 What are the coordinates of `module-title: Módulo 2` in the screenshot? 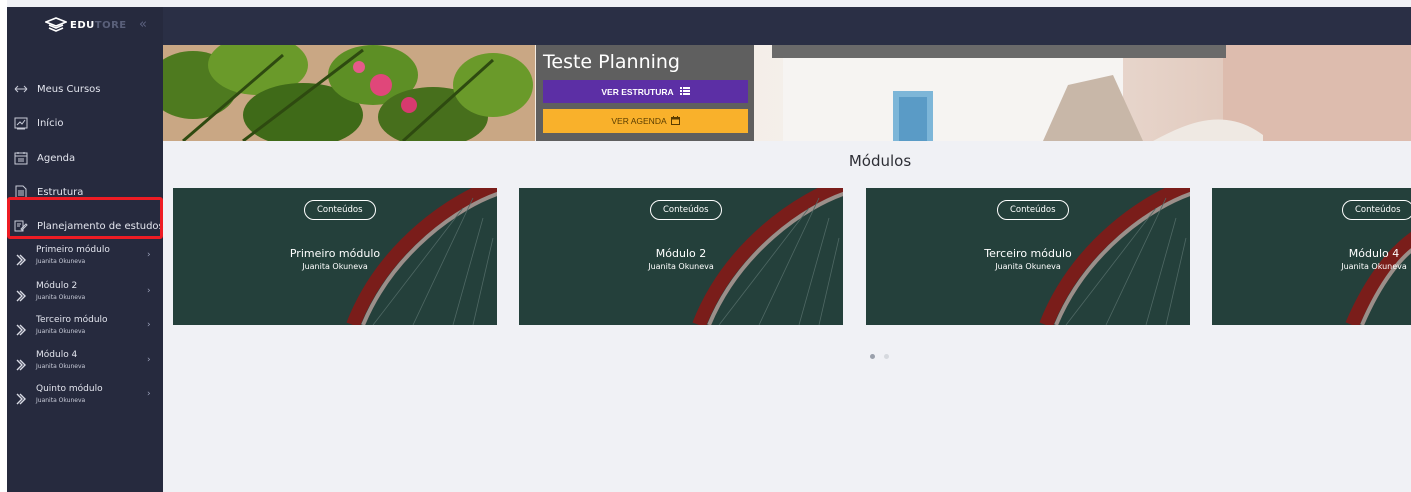 It's located at (57, 286).